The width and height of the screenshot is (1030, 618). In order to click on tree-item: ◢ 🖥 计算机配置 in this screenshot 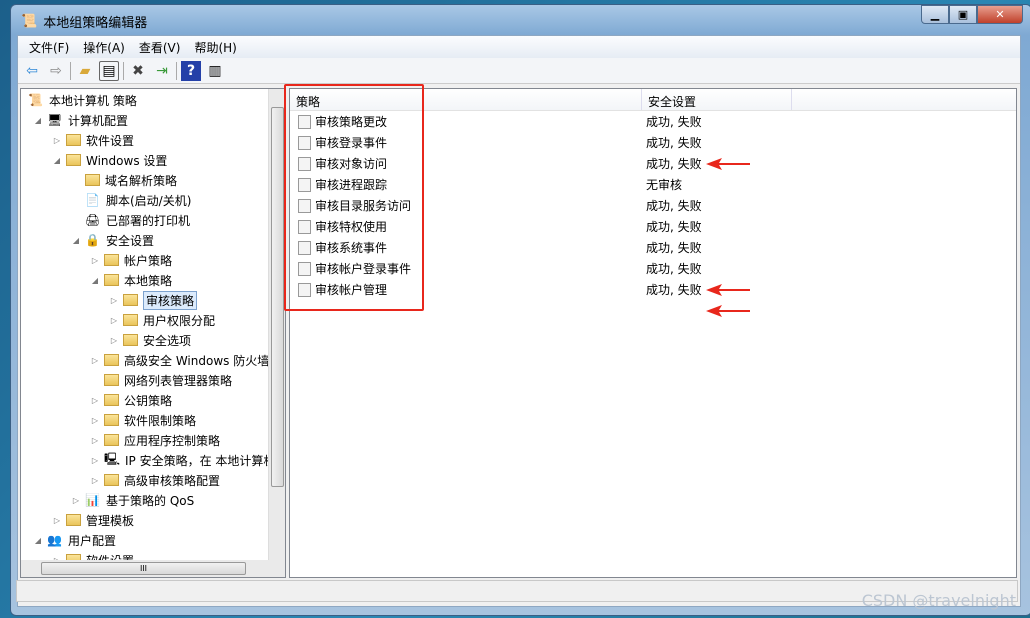, I will do `click(80, 120)`.